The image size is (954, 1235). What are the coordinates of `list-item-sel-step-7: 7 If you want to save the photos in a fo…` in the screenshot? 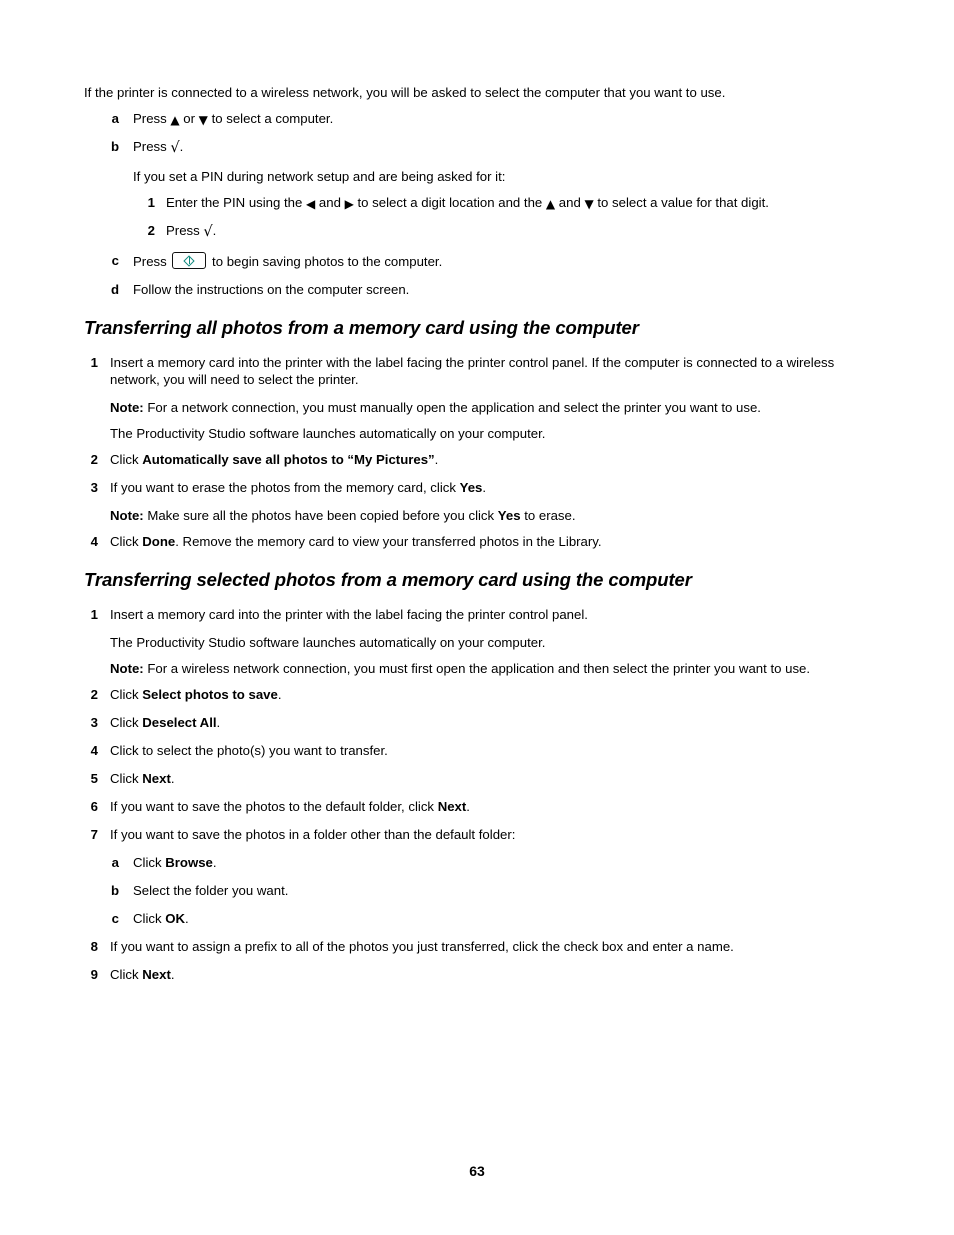 It's located at (479, 834).